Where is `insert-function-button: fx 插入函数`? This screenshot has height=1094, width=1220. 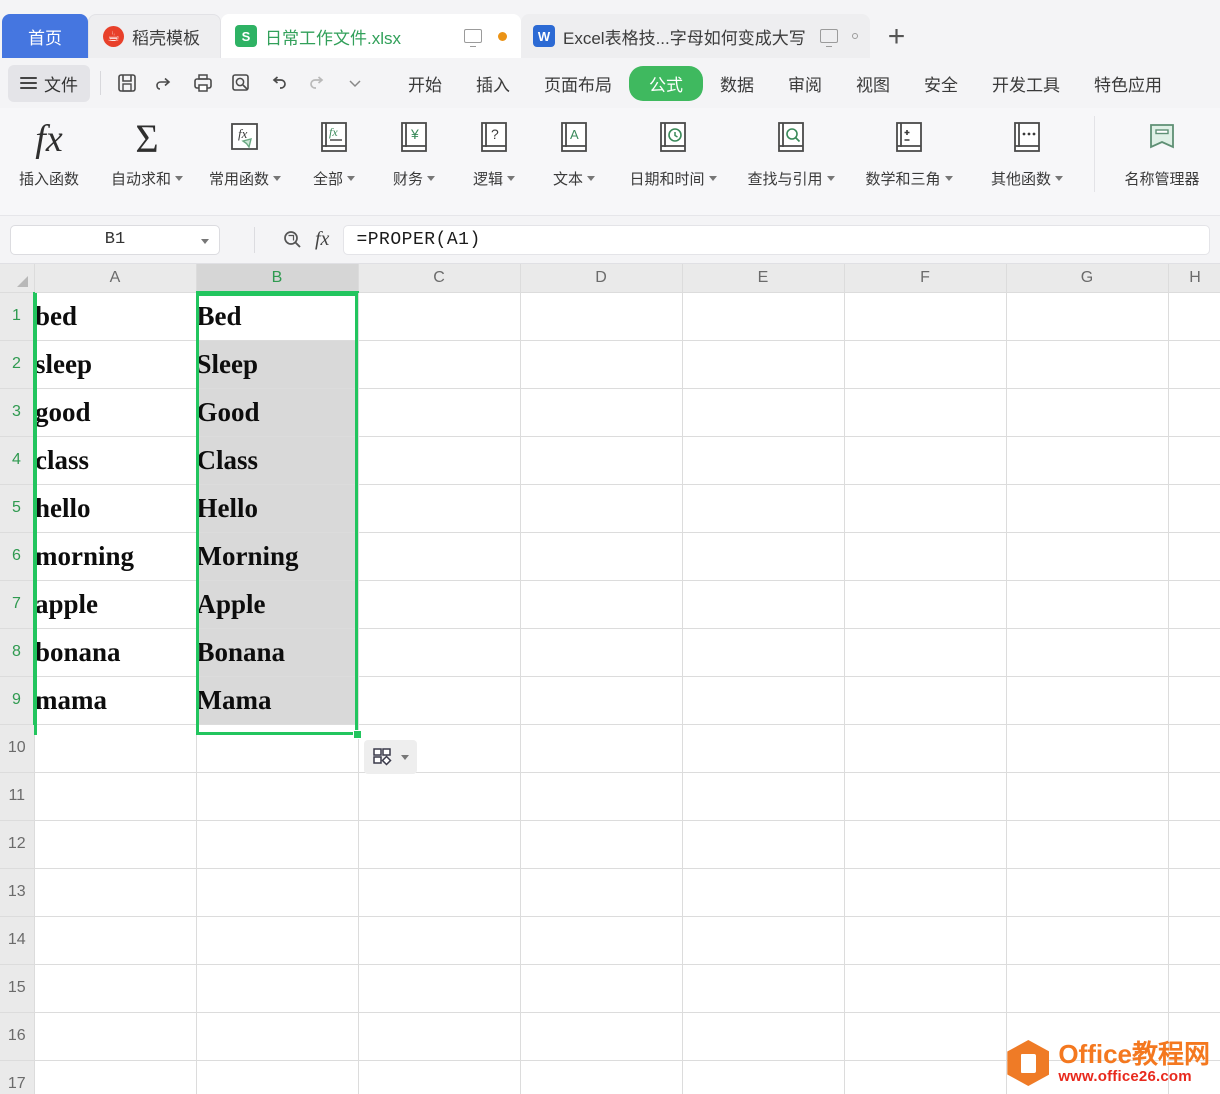 insert-function-button: fx 插入函数 is located at coordinates (49, 152).